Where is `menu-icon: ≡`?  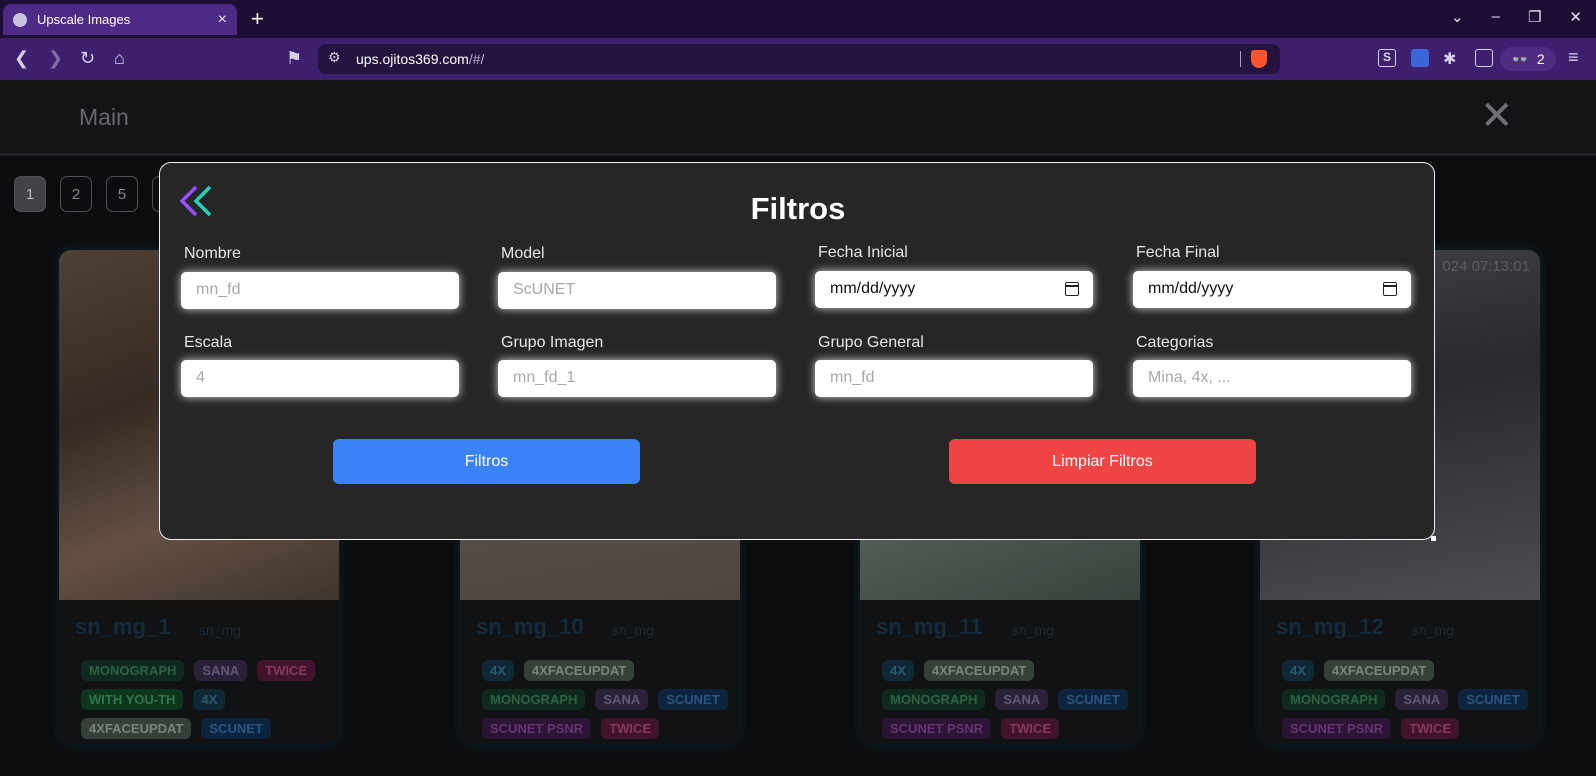 menu-icon: ≡ is located at coordinates (1573, 57).